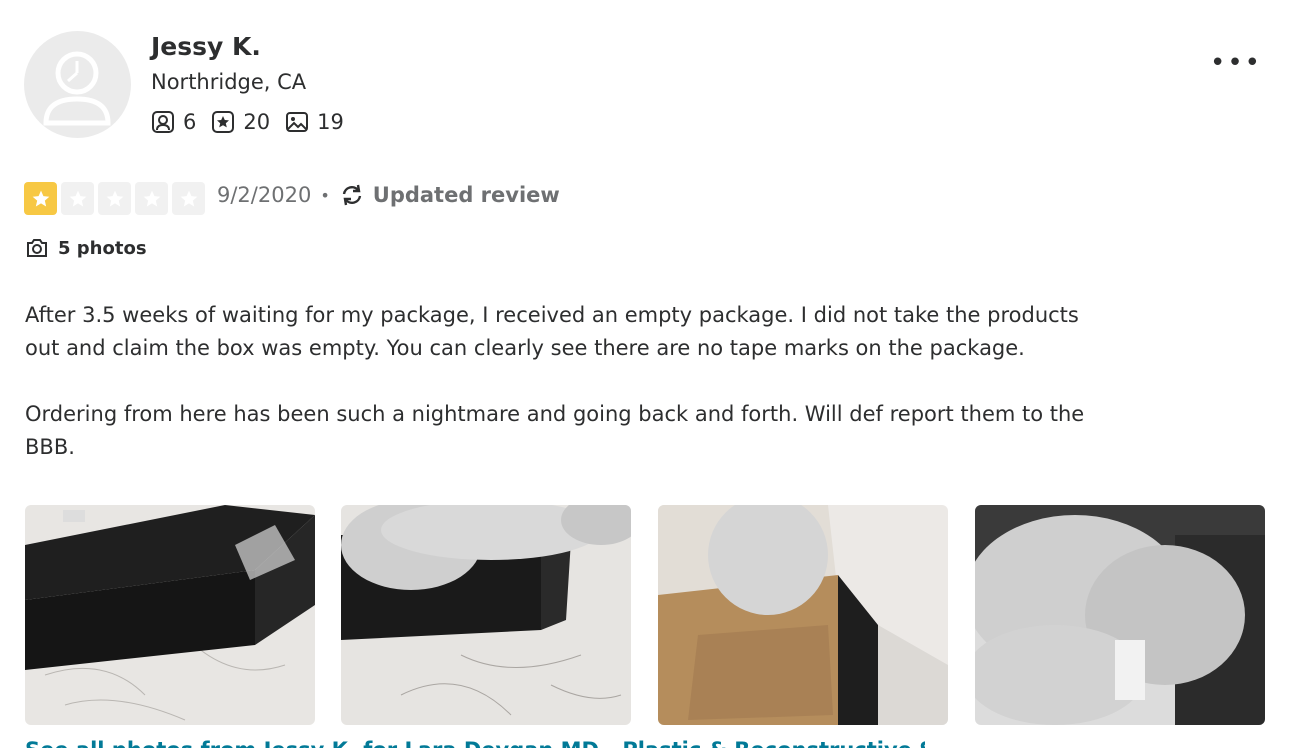  What do you see at coordinates (190, 122) in the screenshot?
I see `friends-count: 6` at bounding box center [190, 122].